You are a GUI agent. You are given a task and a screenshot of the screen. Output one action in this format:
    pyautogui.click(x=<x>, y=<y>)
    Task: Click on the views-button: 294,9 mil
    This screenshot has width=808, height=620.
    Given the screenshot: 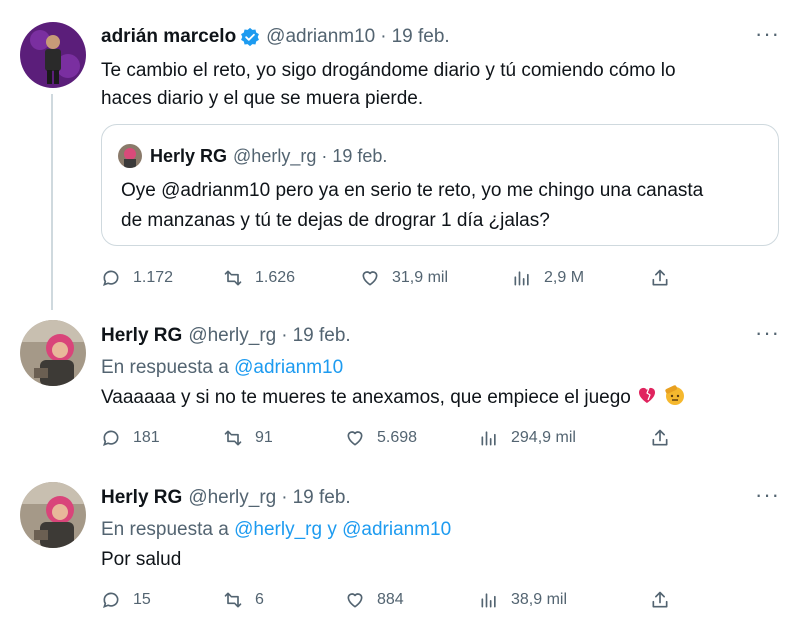 What is the action you would take?
    pyautogui.click(x=527, y=438)
    